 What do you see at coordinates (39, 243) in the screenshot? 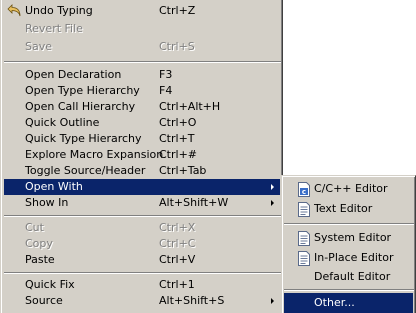
I see `menu-item-label: Copy` at bounding box center [39, 243].